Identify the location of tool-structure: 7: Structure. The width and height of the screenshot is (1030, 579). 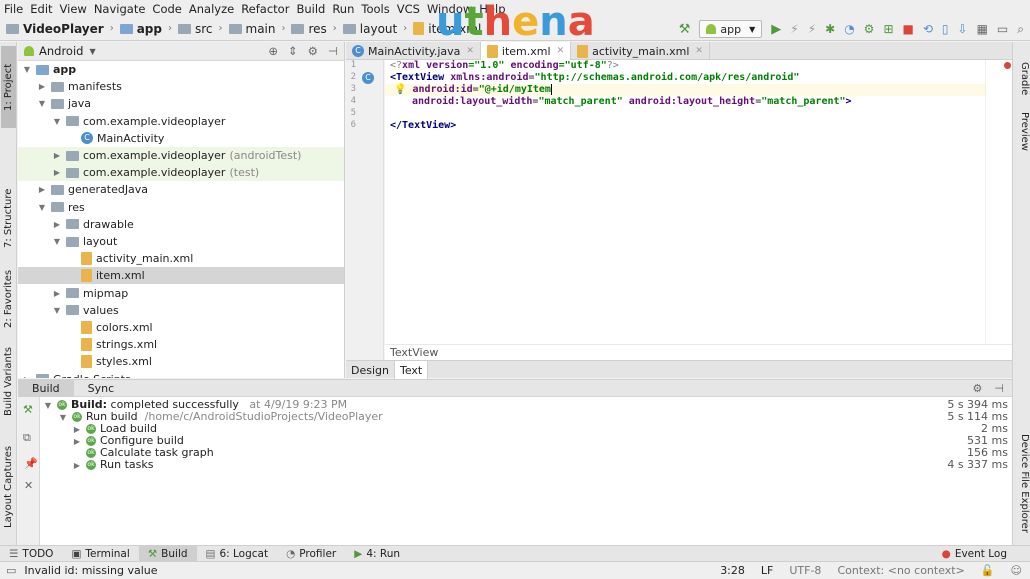
(8, 218).